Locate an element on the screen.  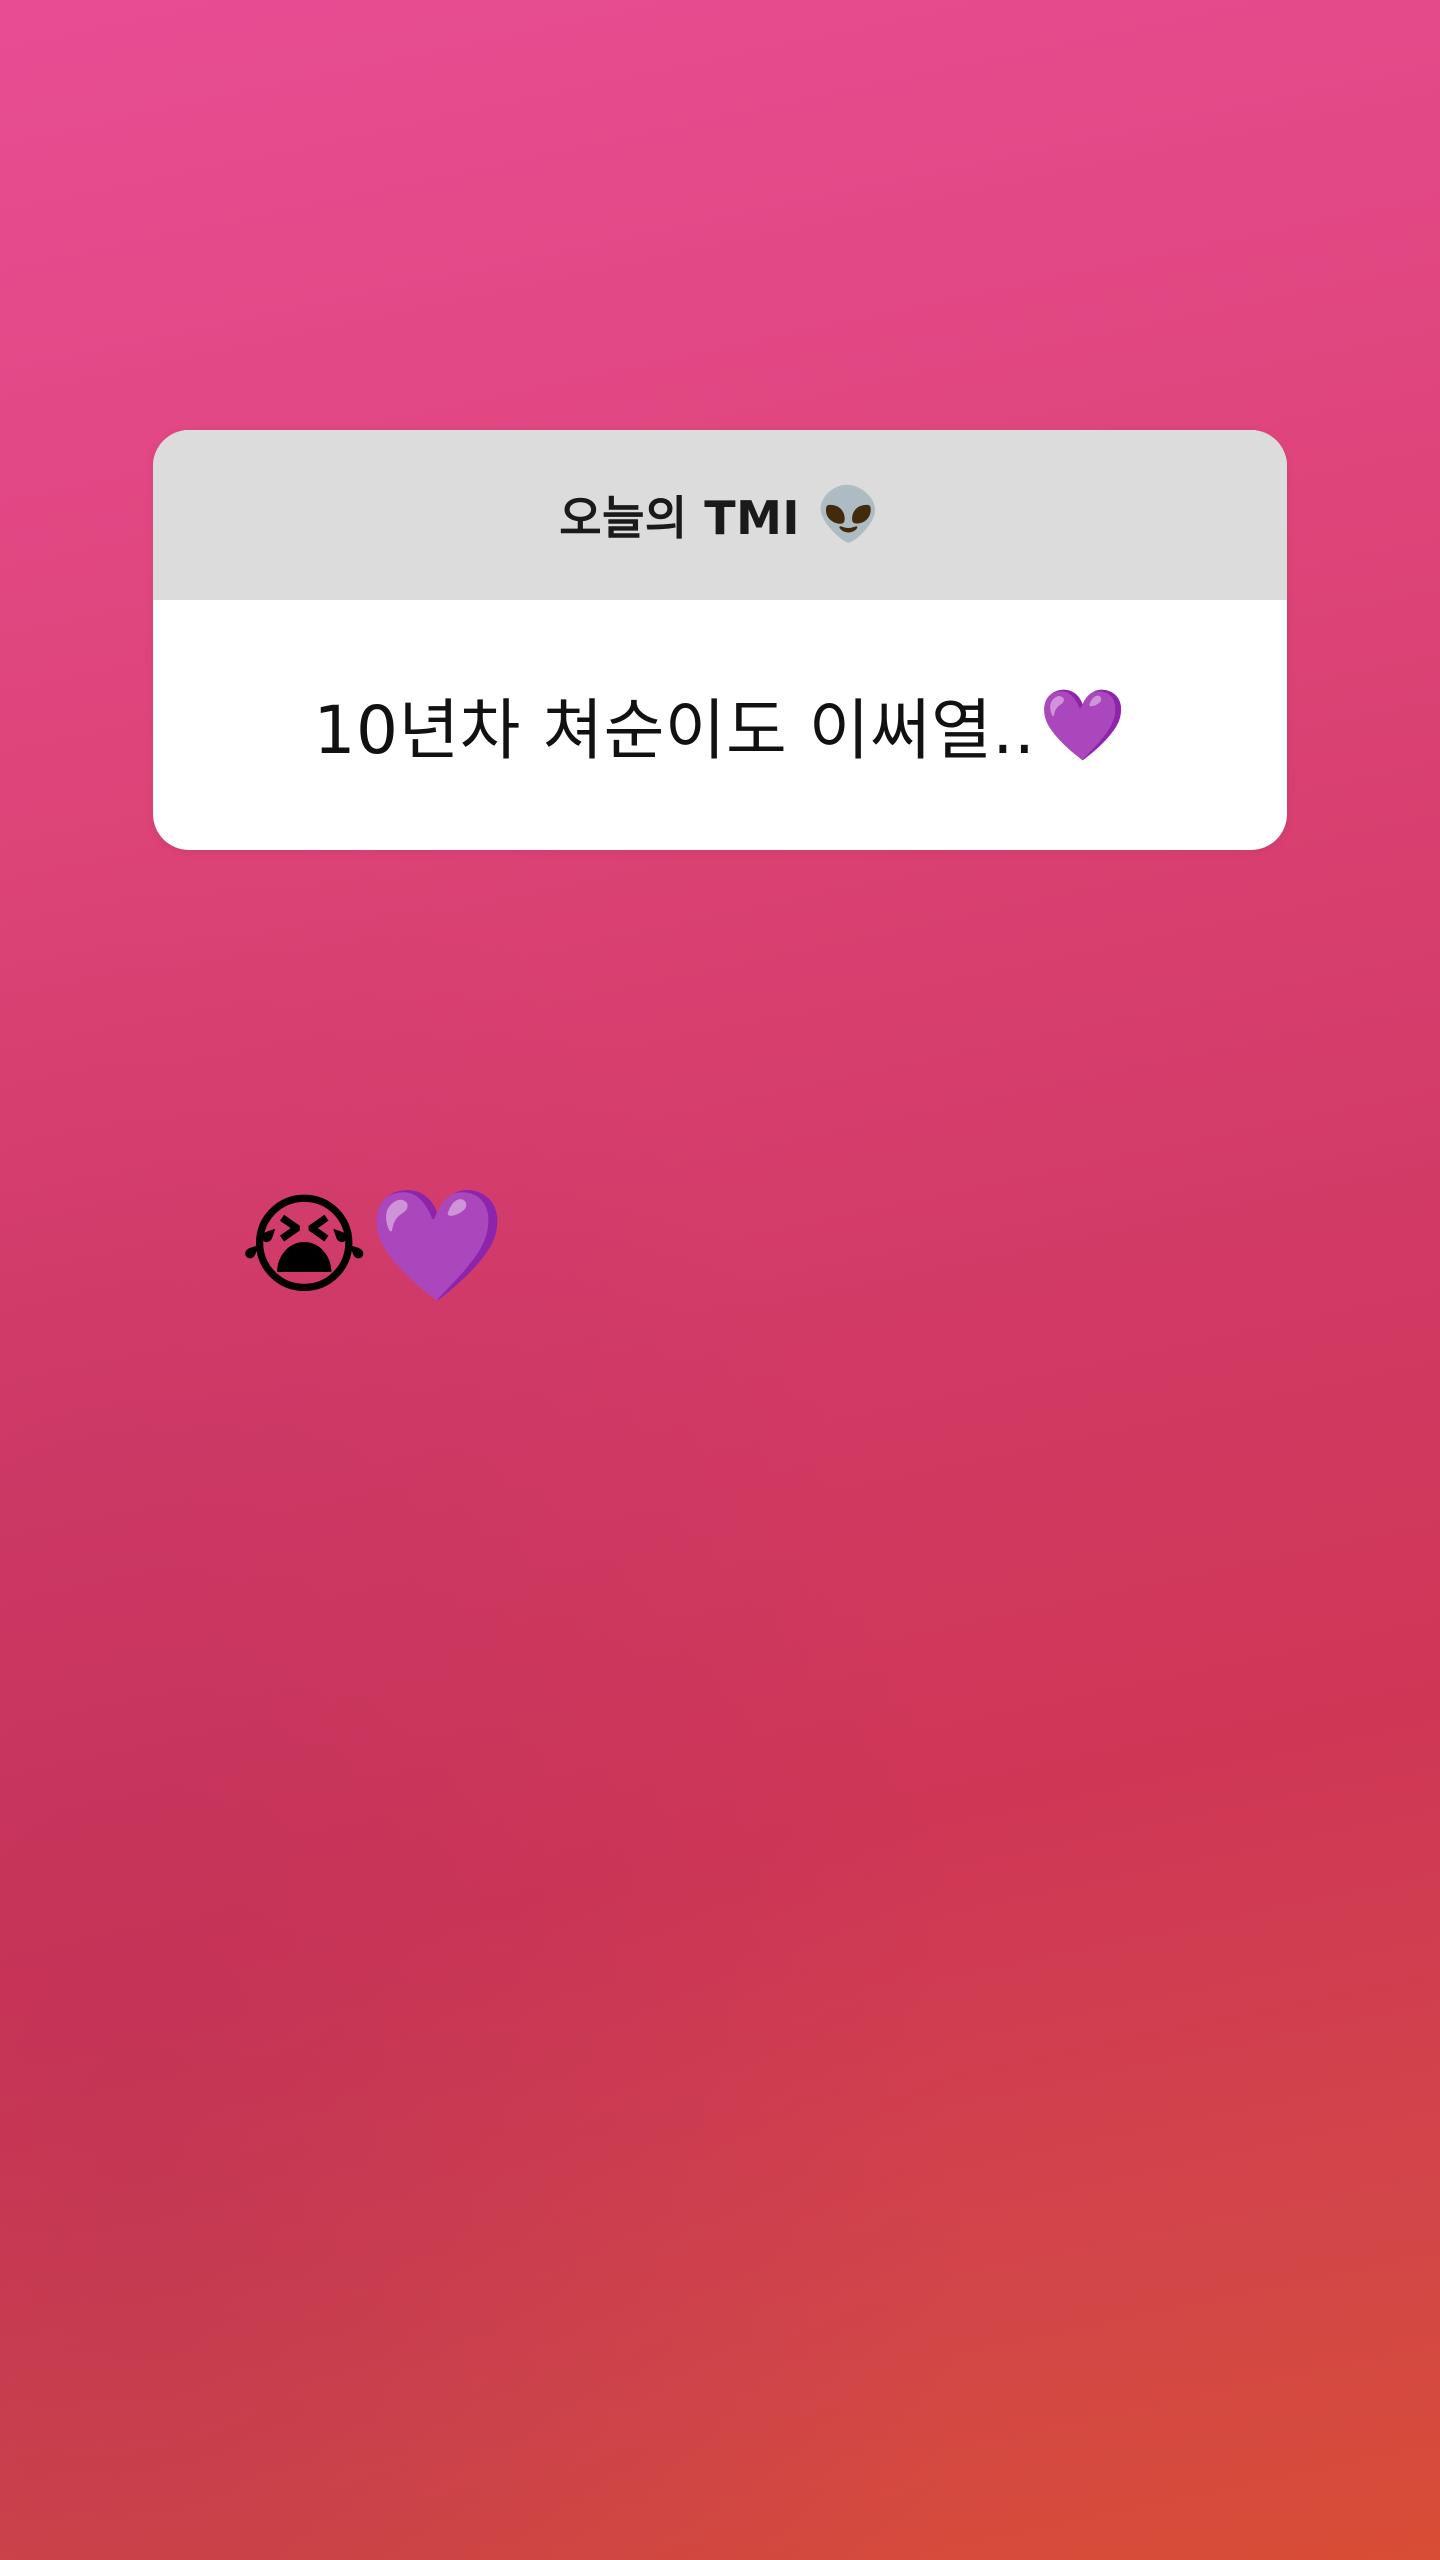
question-sticker-header: 오늘의 TMI 👽 is located at coordinates (720, 515).